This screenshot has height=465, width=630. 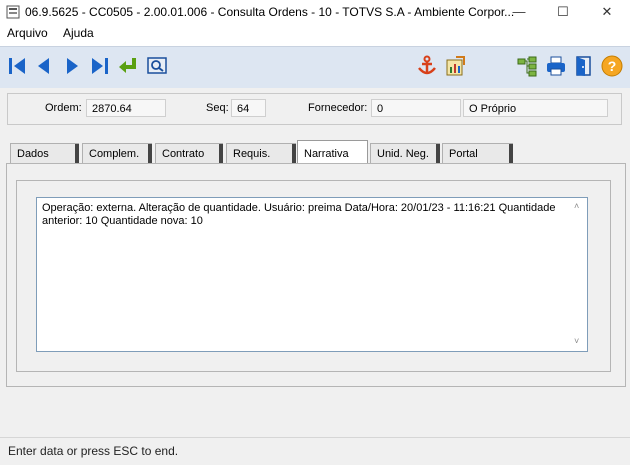 I want to click on first-record-icon, so click(x=17, y=66).